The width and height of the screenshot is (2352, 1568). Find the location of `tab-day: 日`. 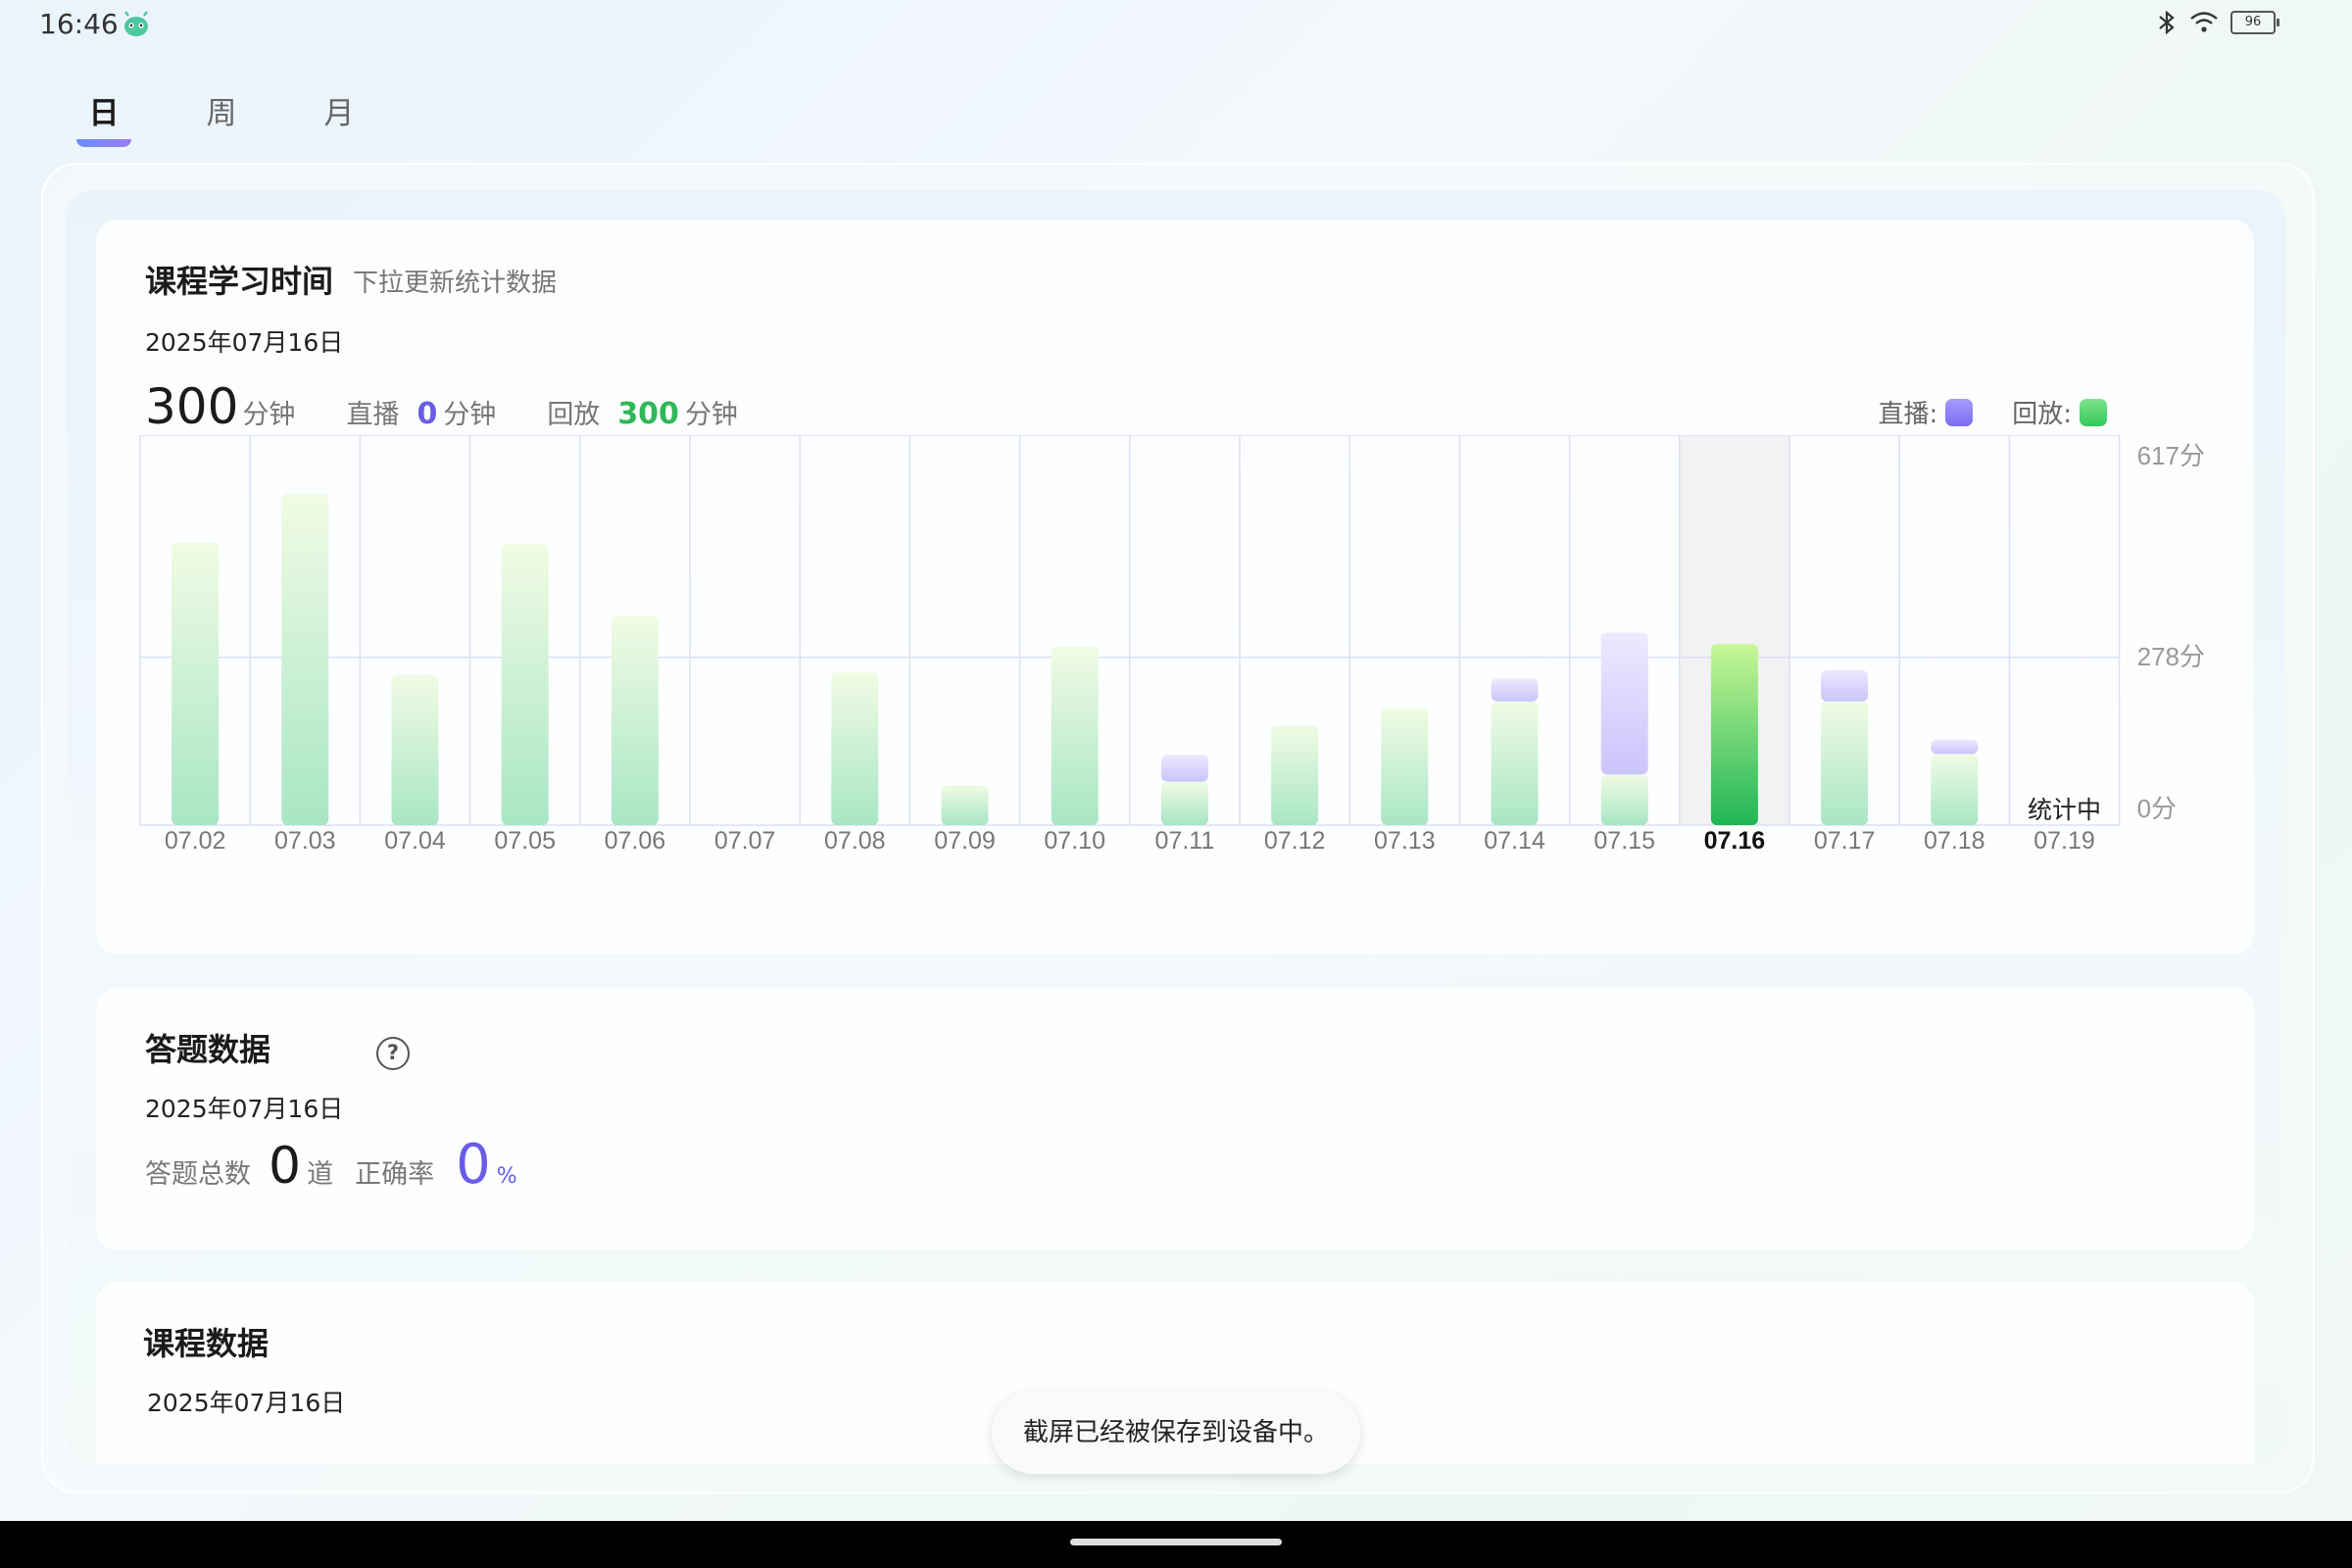

tab-day: 日 is located at coordinates (103, 110).